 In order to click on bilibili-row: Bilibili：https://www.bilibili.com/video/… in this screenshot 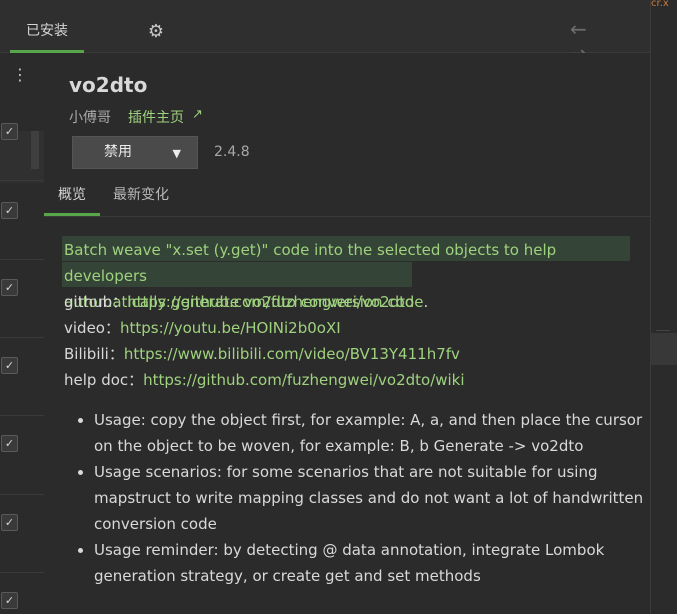, I will do `click(262, 354)`.